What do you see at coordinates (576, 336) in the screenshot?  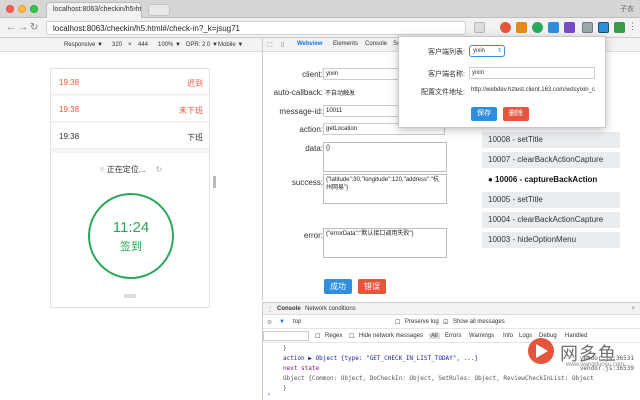 I see `level-handled: Handled` at bounding box center [576, 336].